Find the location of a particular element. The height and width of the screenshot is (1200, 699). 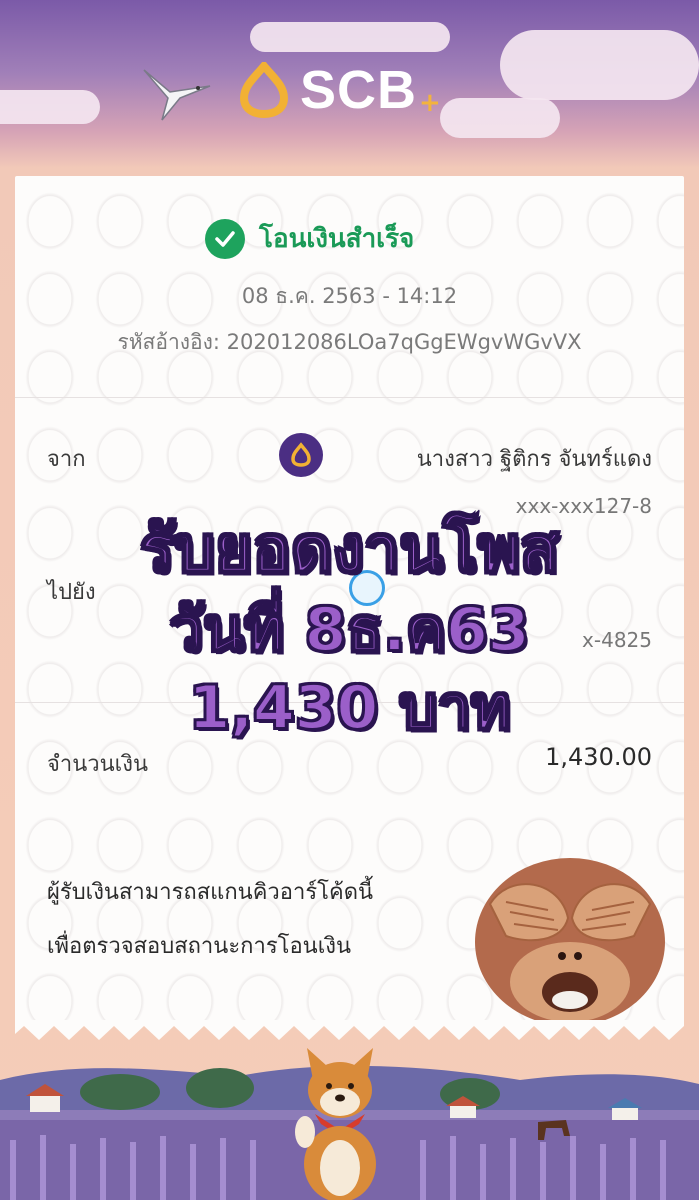

overlay-line-3: 1,430 บาท is located at coordinates (349, 708).